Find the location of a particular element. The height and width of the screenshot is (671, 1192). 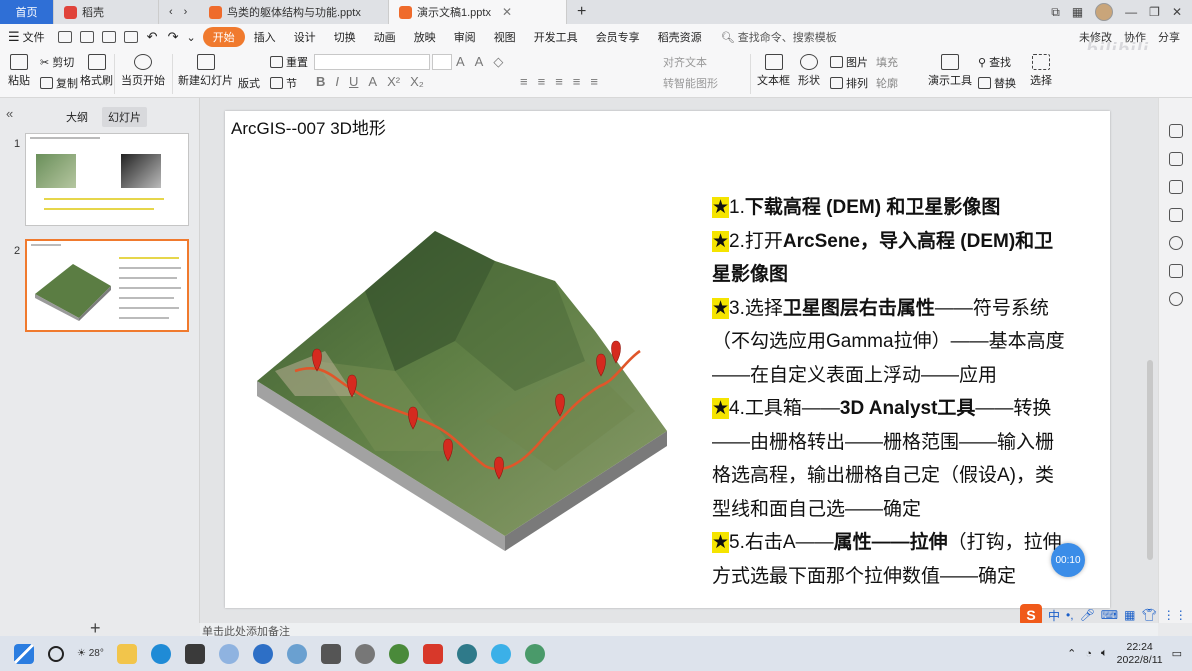

save-icon is located at coordinates (64, 37).